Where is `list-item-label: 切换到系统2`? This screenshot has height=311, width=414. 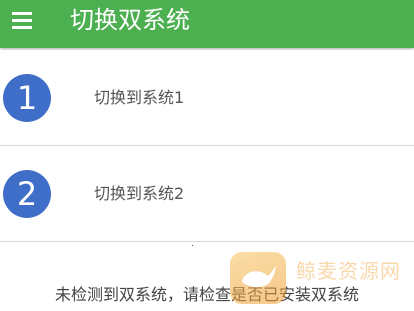 list-item-label: 切换到系统2 is located at coordinates (139, 193).